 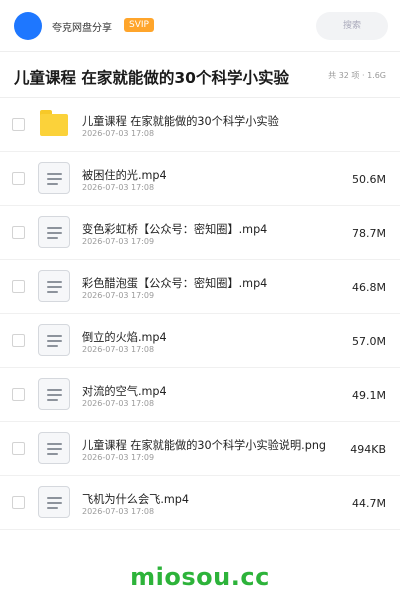 What do you see at coordinates (369, 503) in the screenshot?
I see `file-size: 44.7M` at bounding box center [369, 503].